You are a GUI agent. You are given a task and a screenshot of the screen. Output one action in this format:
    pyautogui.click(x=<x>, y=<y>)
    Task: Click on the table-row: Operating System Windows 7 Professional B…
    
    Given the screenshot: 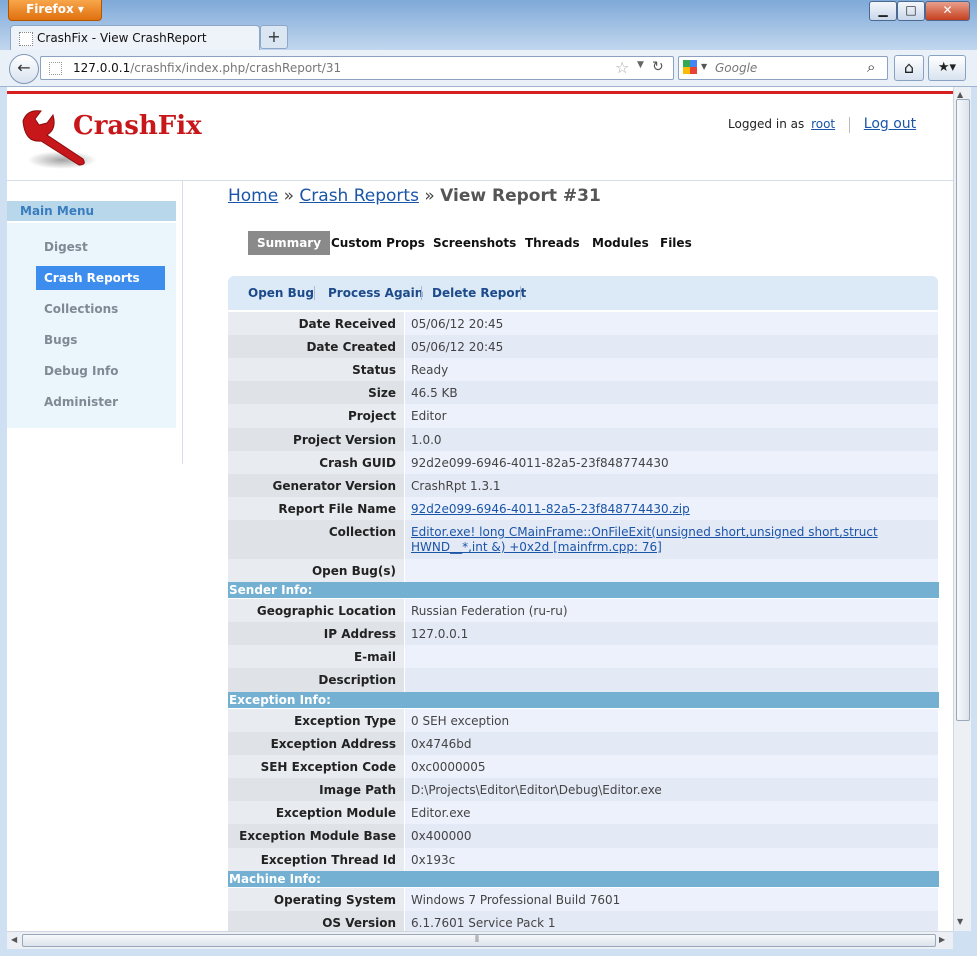 What is the action you would take?
    pyautogui.click(x=583, y=900)
    